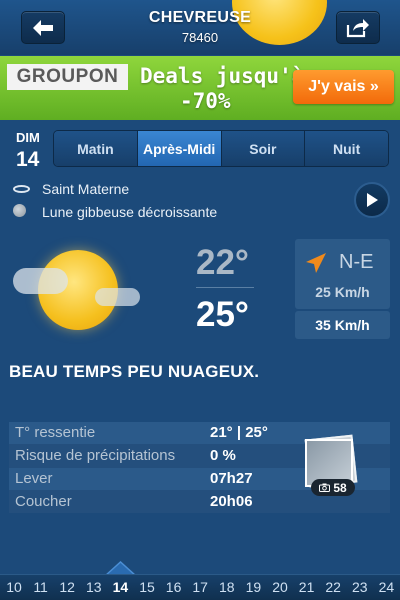 The width and height of the screenshot is (400, 600). Describe the element at coordinates (307, 587) in the screenshot. I see `day-strip-item-21: 21` at that location.